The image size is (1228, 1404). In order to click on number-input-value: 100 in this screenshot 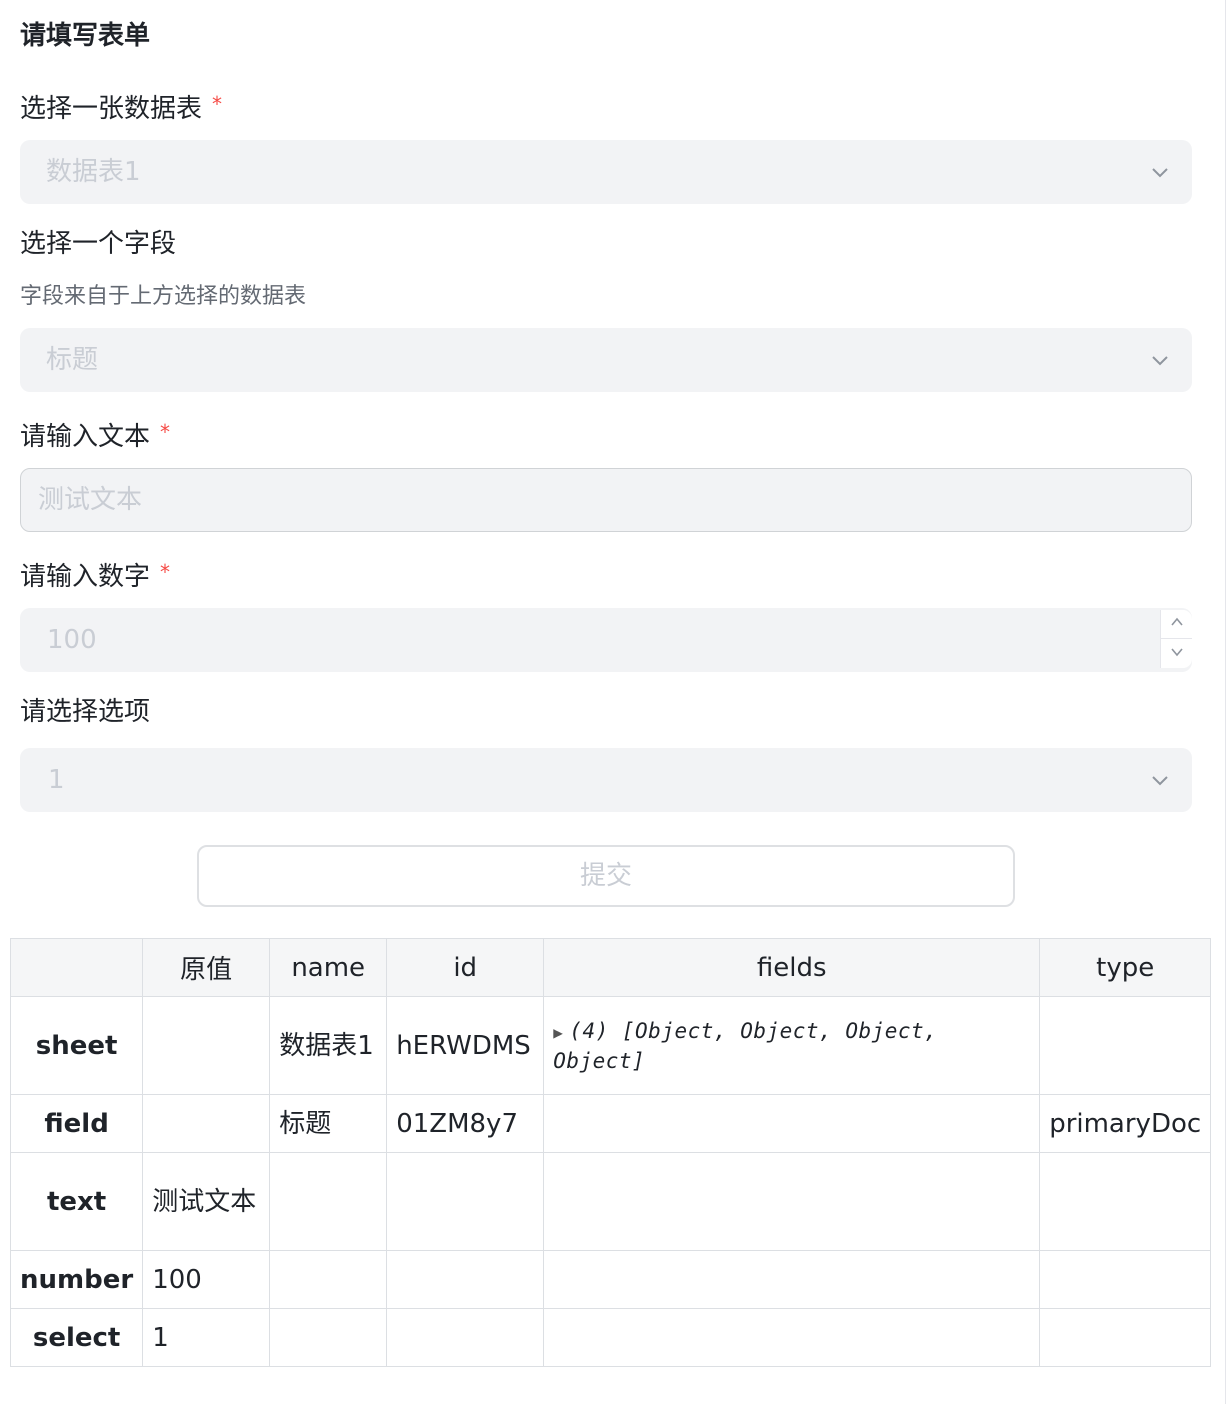, I will do `click(72, 640)`.